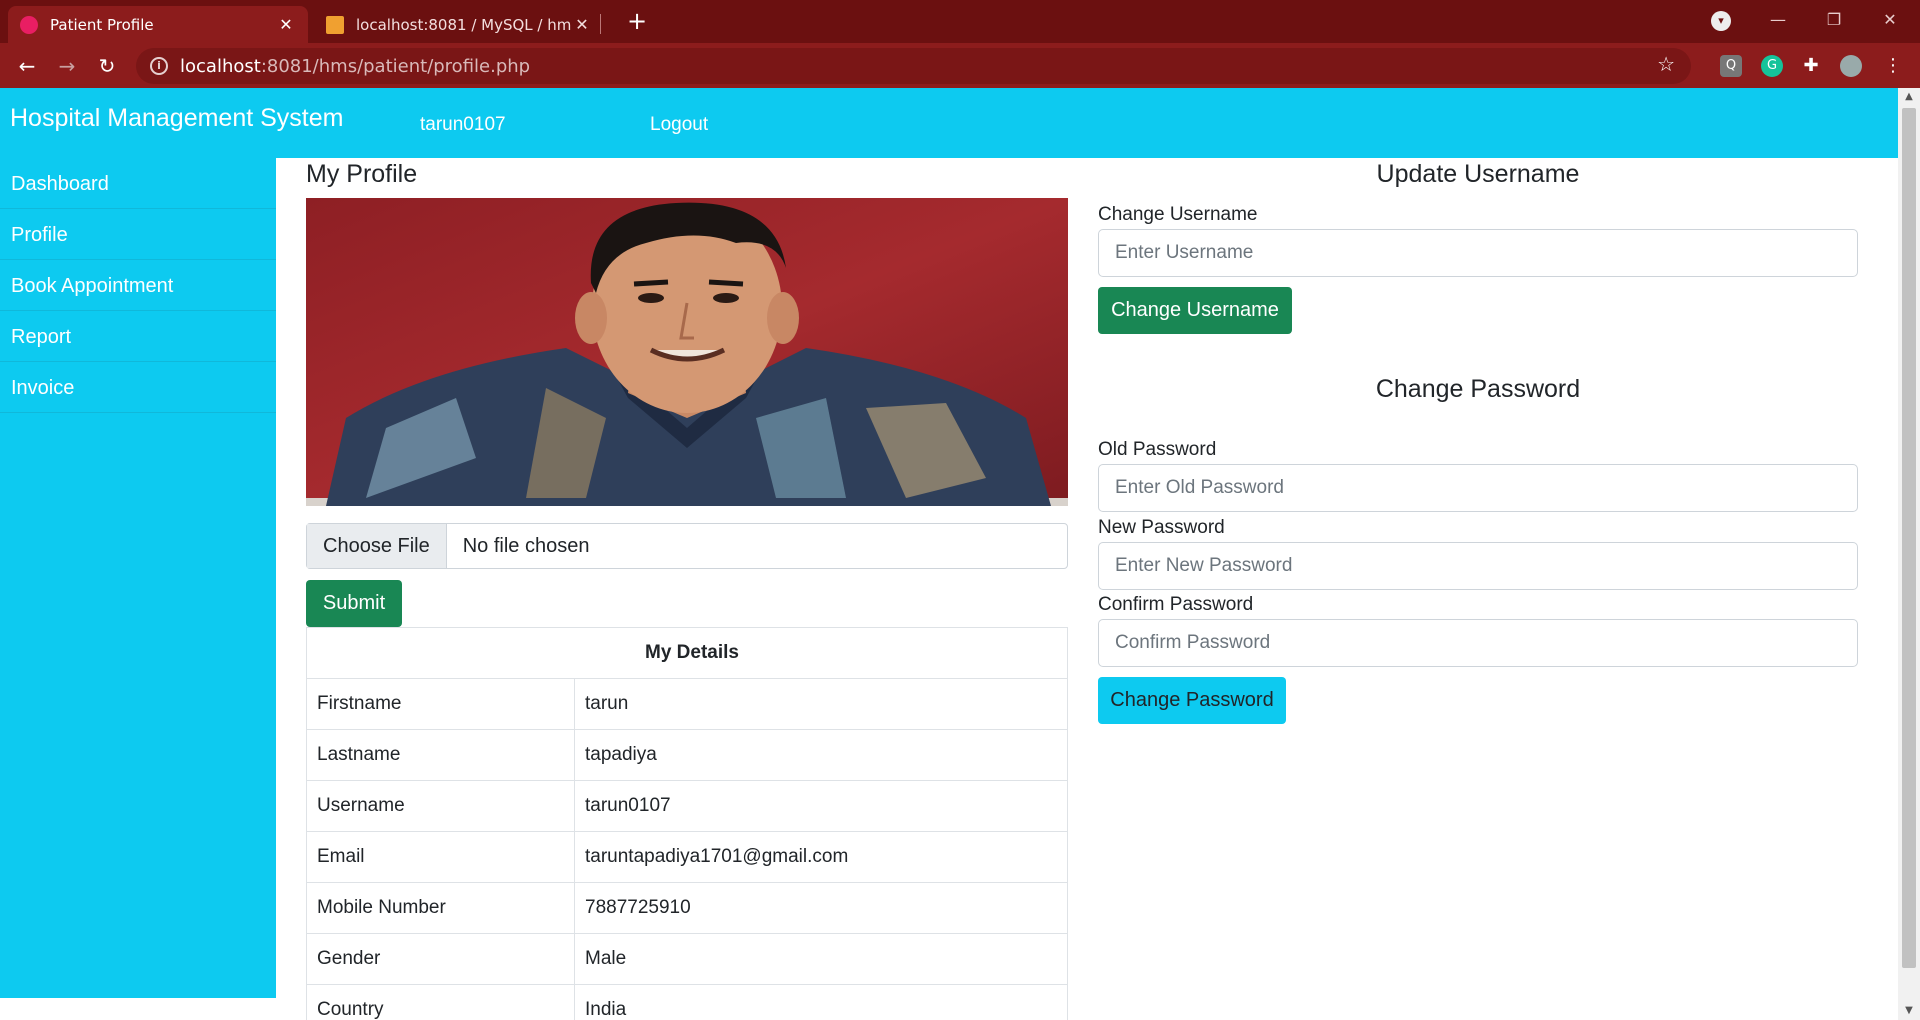 This screenshot has height=1020, width=1920. I want to click on tab-separator, so click(600, 24).